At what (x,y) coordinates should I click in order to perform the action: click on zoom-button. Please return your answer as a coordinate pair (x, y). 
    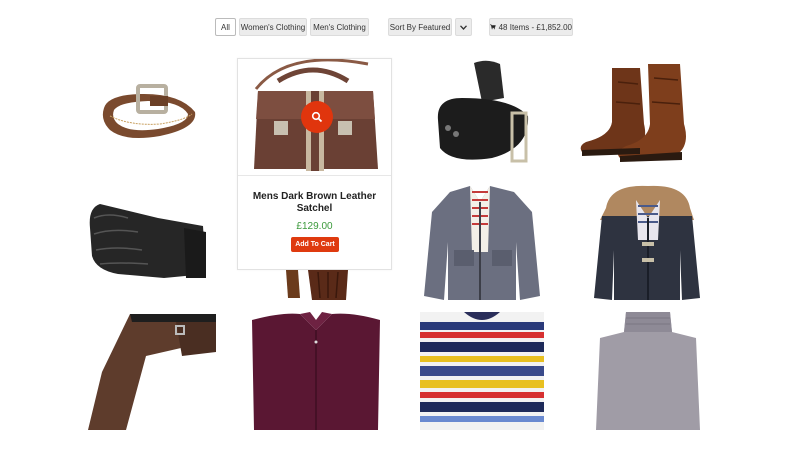
    Looking at the image, I should click on (317, 117).